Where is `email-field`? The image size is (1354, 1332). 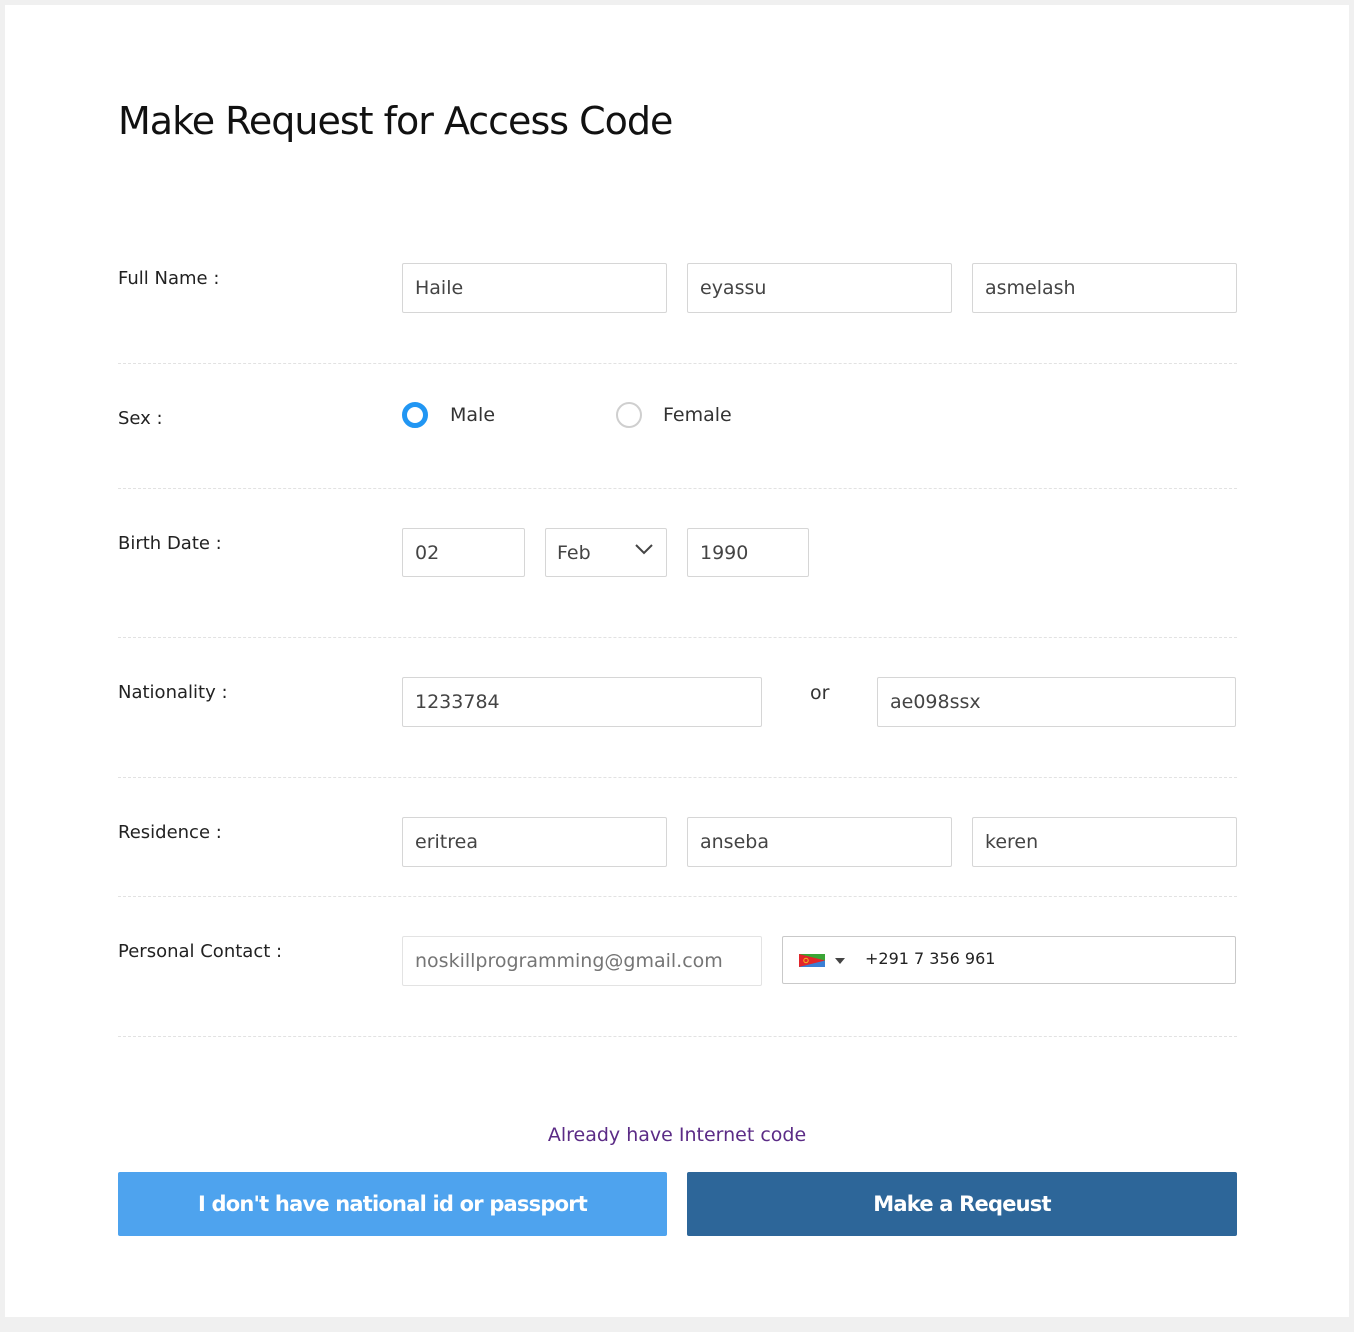 email-field is located at coordinates (582, 961).